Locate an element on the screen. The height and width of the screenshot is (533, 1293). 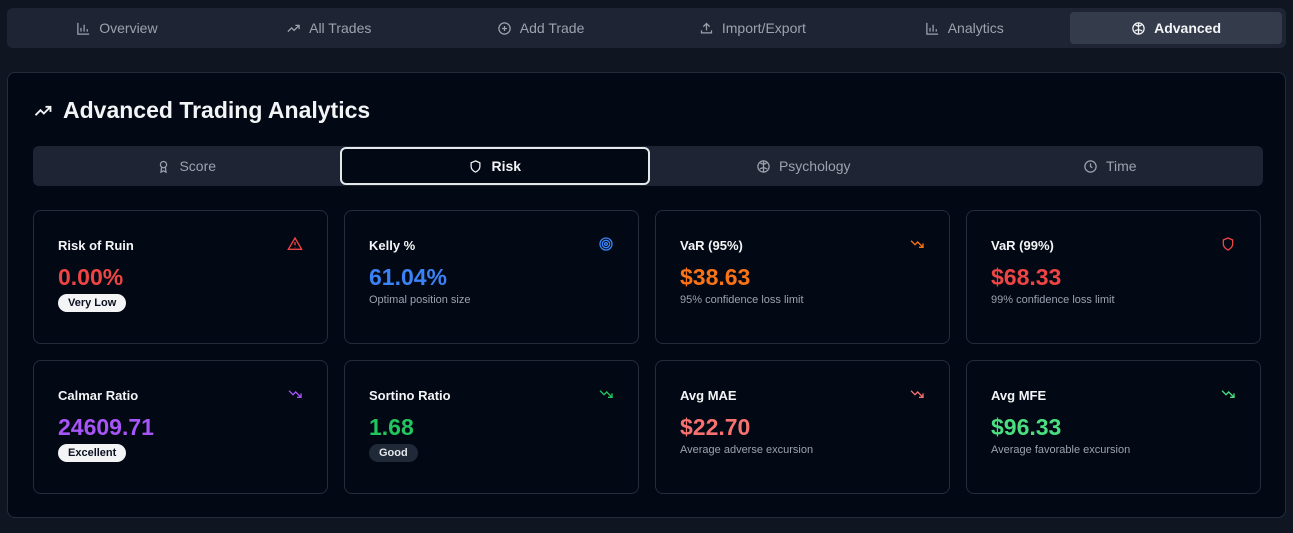
tab-advanced: Advanced is located at coordinates (1176, 28).